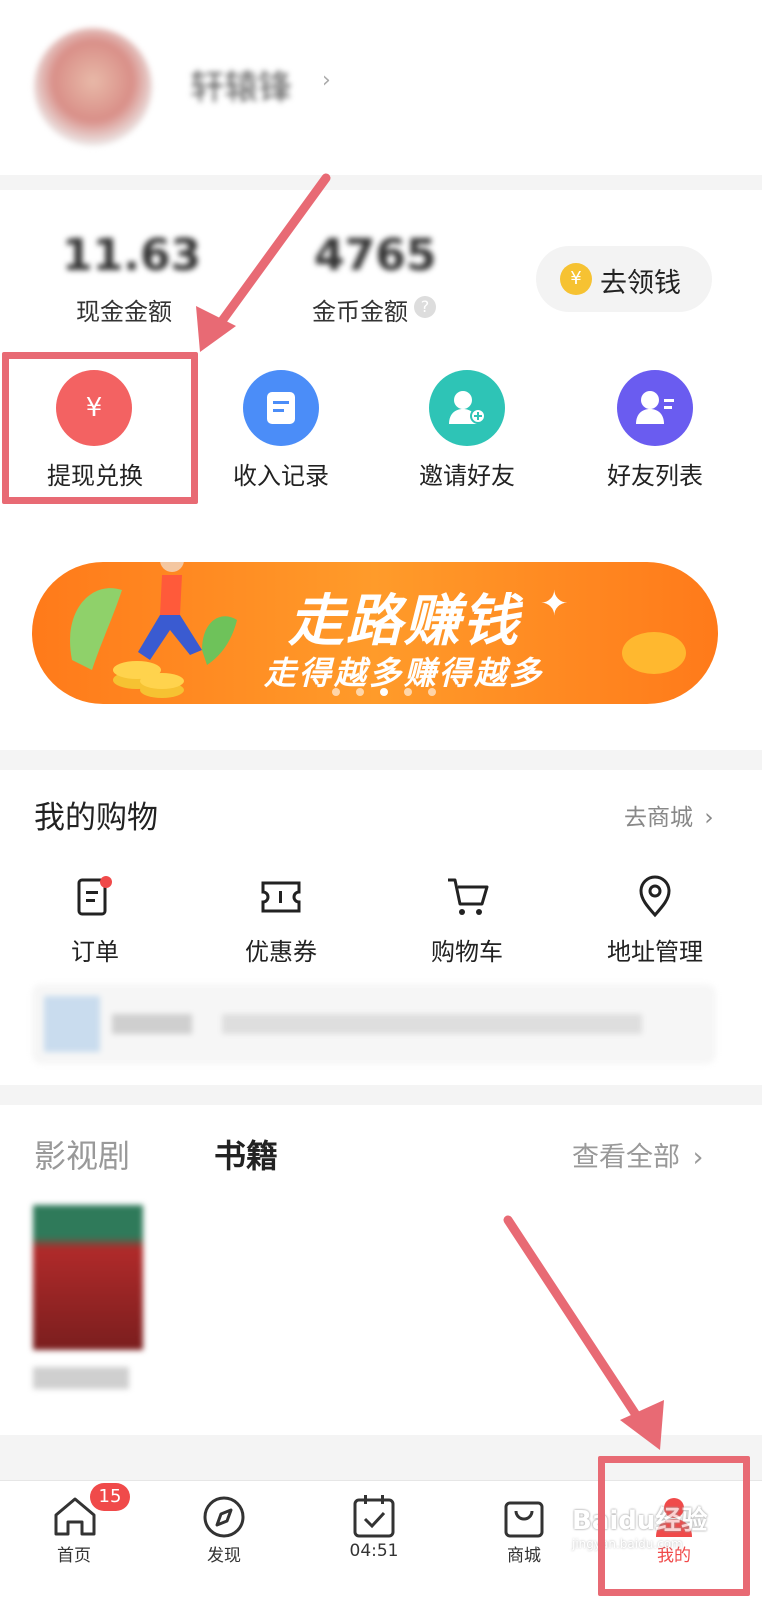  What do you see at coordinates (263, 262) in the screenshot?
I see `arrow-to-withdraw` at bounding box center [263, 262].